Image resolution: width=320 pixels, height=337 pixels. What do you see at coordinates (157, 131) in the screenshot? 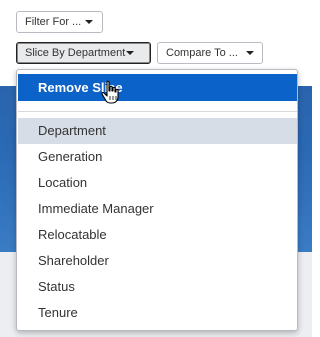
I see `menu-item-department: Department` at bounding box center [157, 131].